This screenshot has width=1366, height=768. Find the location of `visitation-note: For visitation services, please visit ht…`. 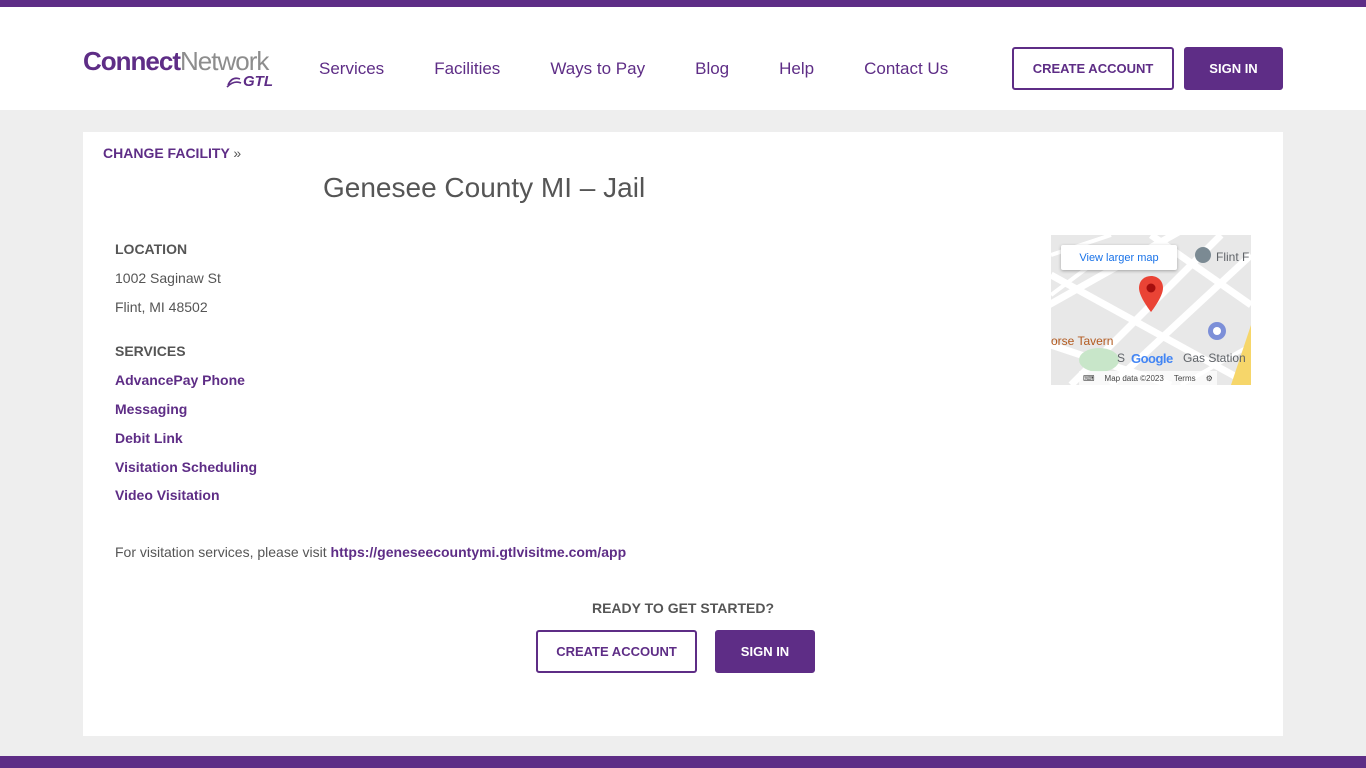

visitation-note: For visitation services, please visit ht… is located at coordinates (370, 552).